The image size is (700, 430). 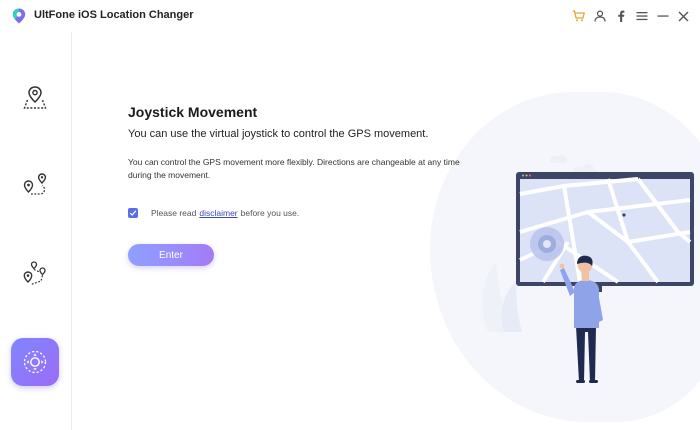 I want to click on app-title: UltFone iOS Location Changer, so click(x=114, y=15).